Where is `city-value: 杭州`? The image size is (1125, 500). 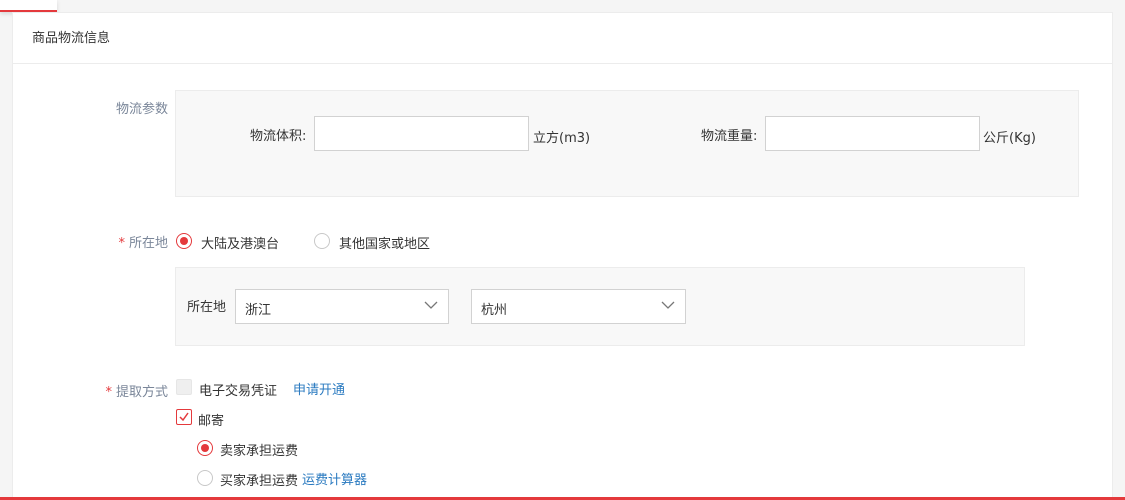
city-value: 杭州 is located at coordinates (494, 310).